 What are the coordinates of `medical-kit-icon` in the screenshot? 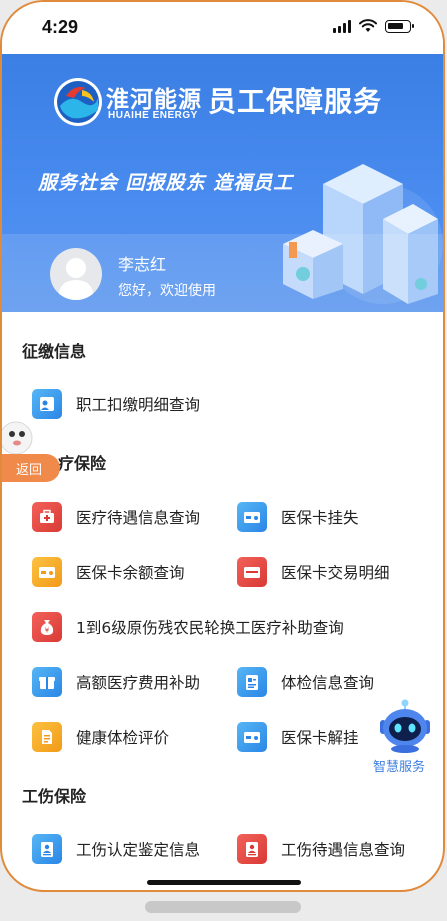 It's located at (47, 517).